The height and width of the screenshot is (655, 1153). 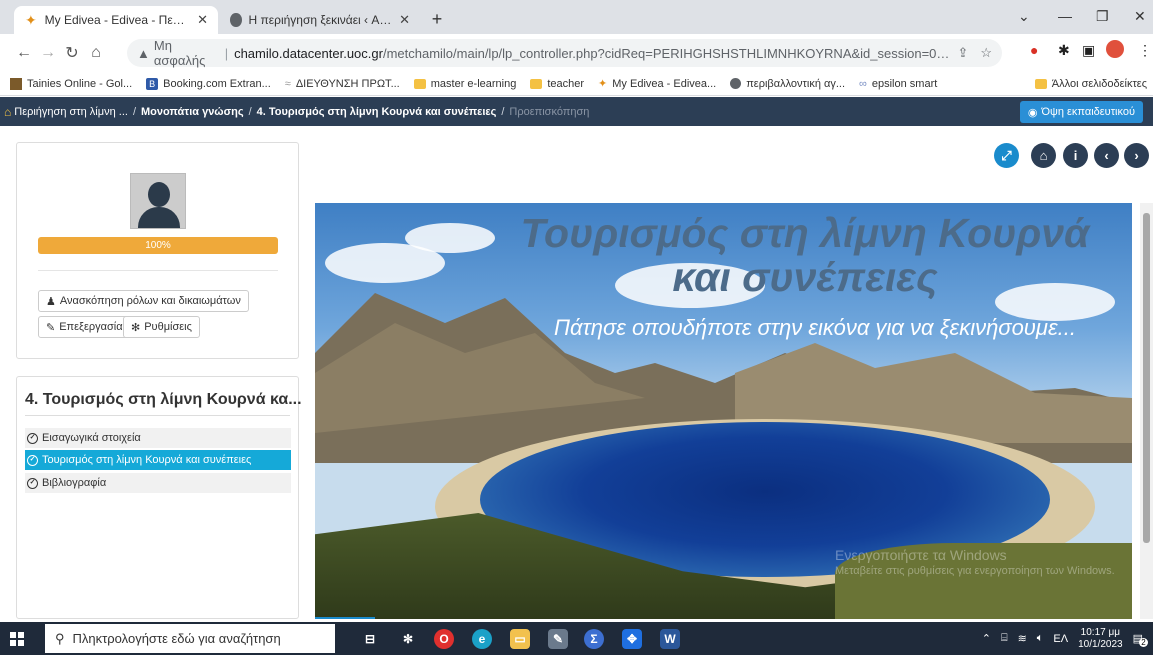 What do you see at coordinates (30, 19) in the screenshot?
I see `edivea-favicon-icon: ✦` at bounding box center [30, 19].